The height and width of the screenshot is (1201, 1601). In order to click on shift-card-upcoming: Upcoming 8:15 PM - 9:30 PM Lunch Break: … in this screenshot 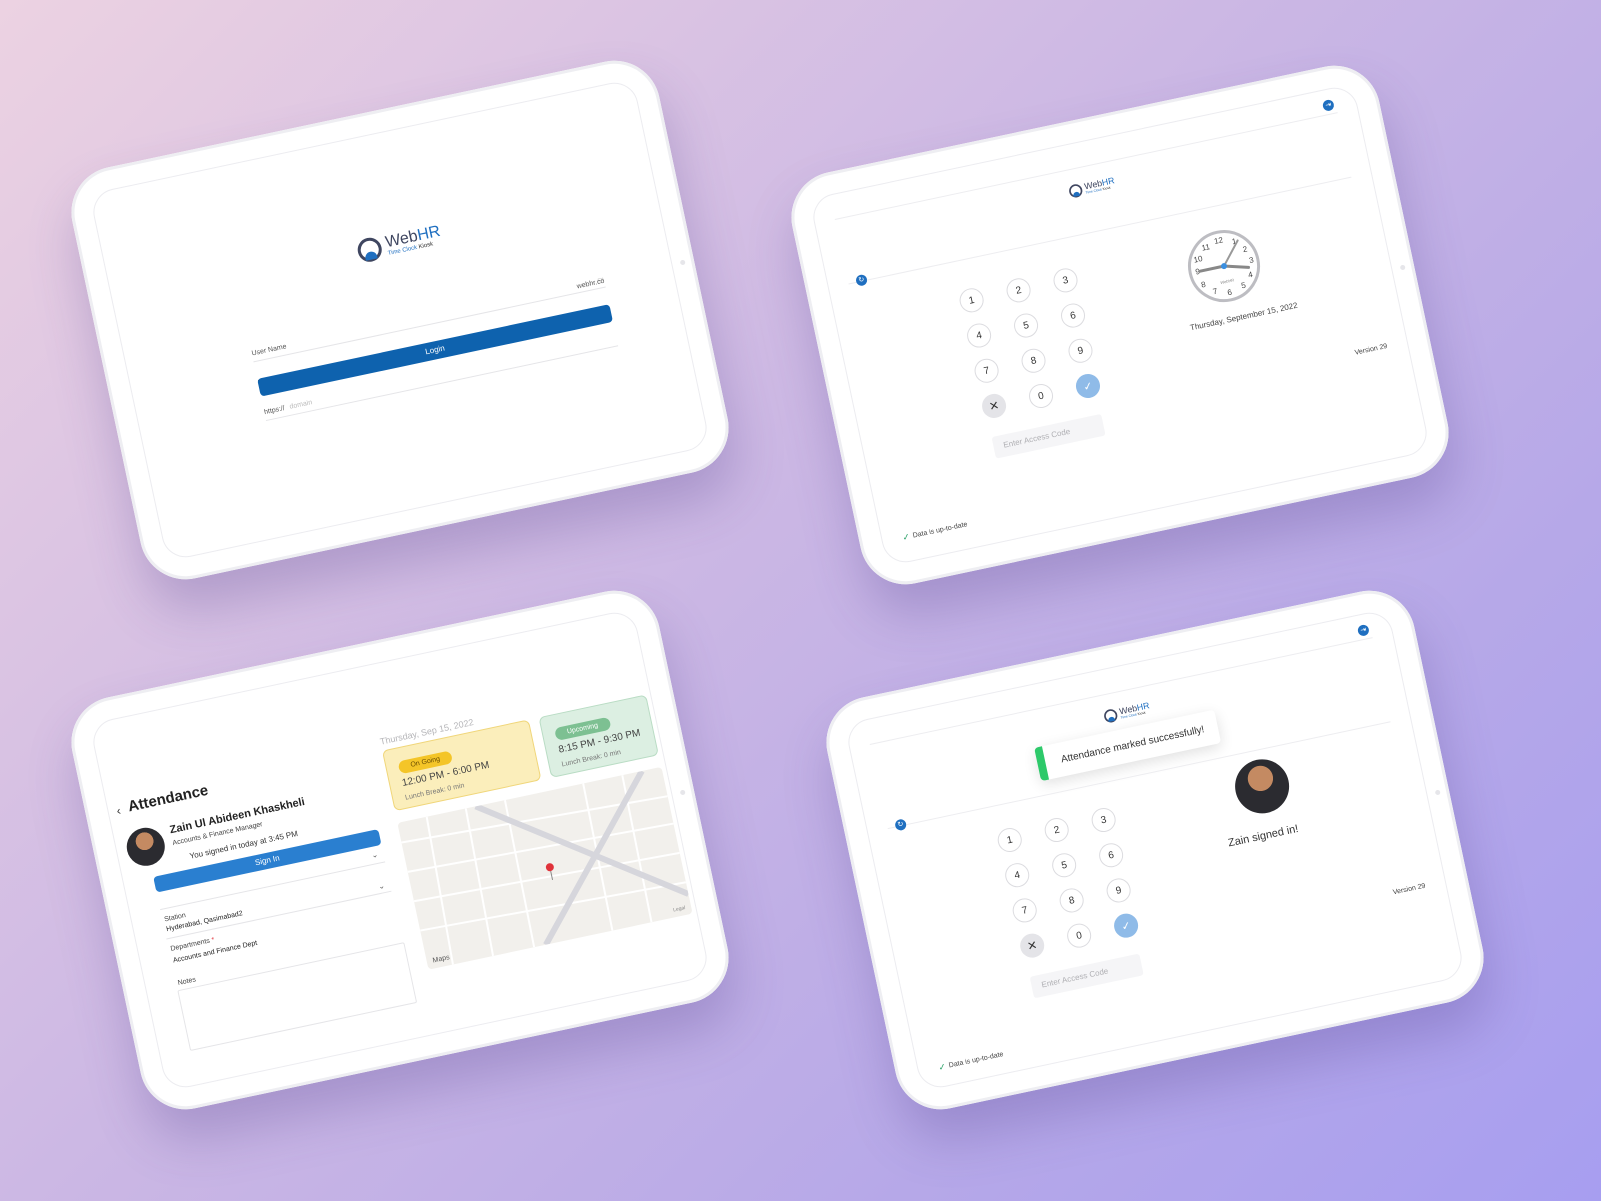, I will do `click(598, 736)`.